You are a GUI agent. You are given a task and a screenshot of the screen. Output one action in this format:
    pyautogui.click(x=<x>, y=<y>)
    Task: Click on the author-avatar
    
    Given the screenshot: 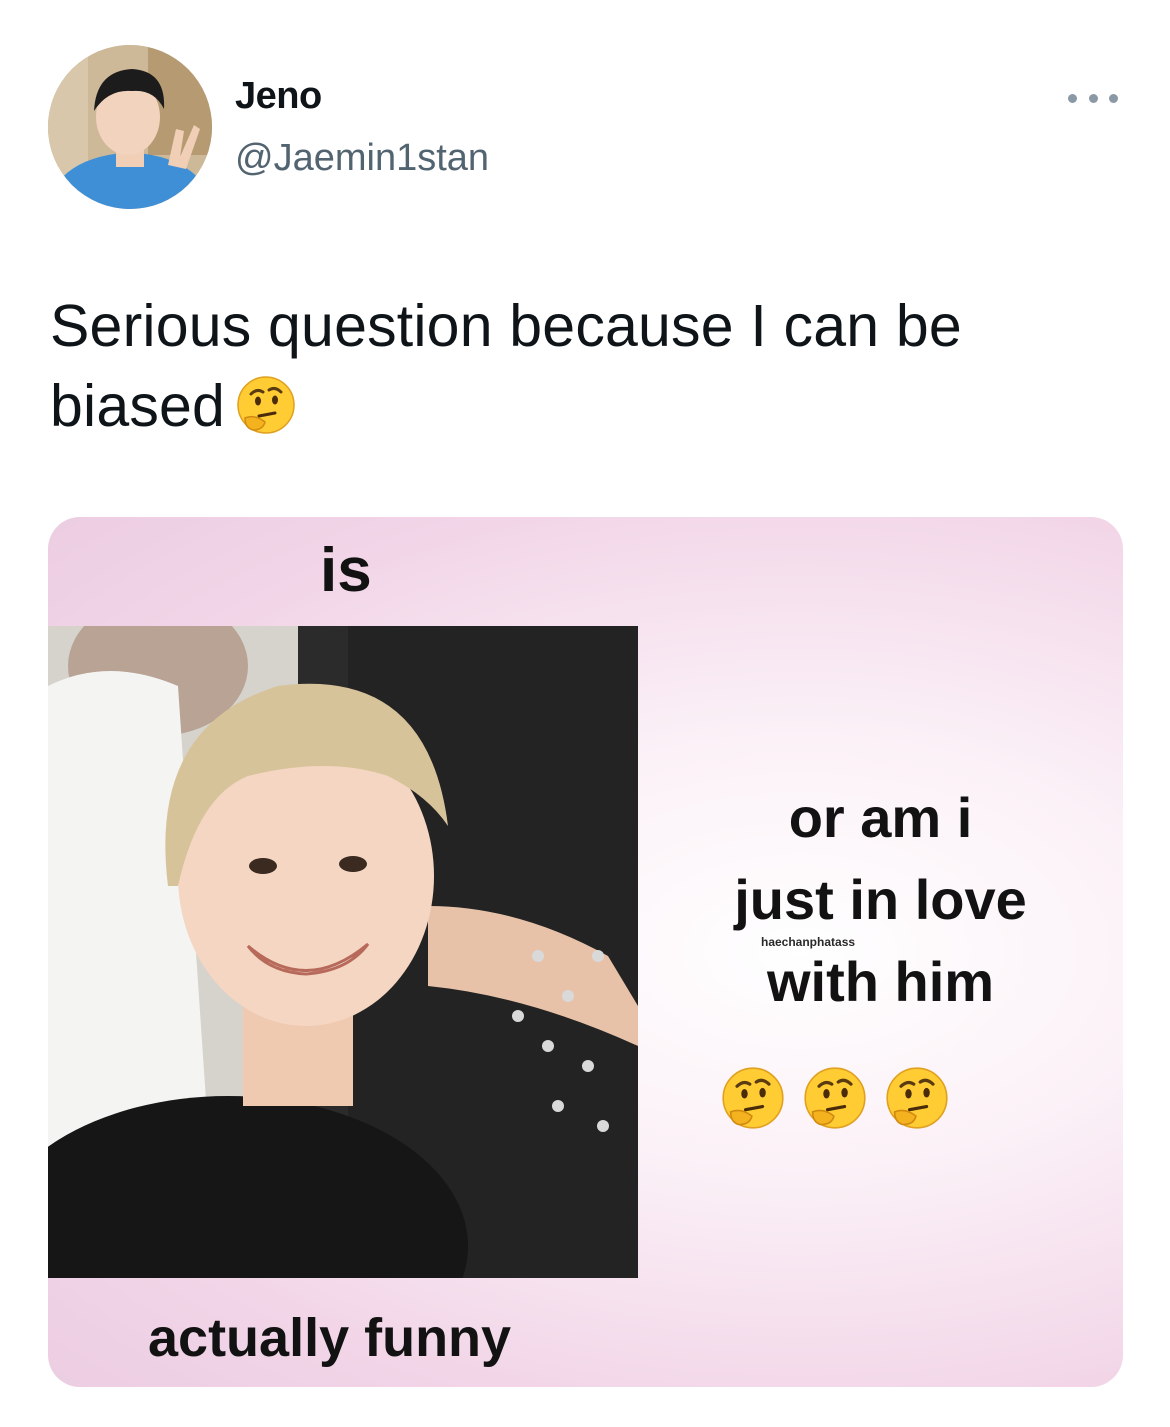 What is the action you would take?
    pyautogui.click(x=130, y=127)
    